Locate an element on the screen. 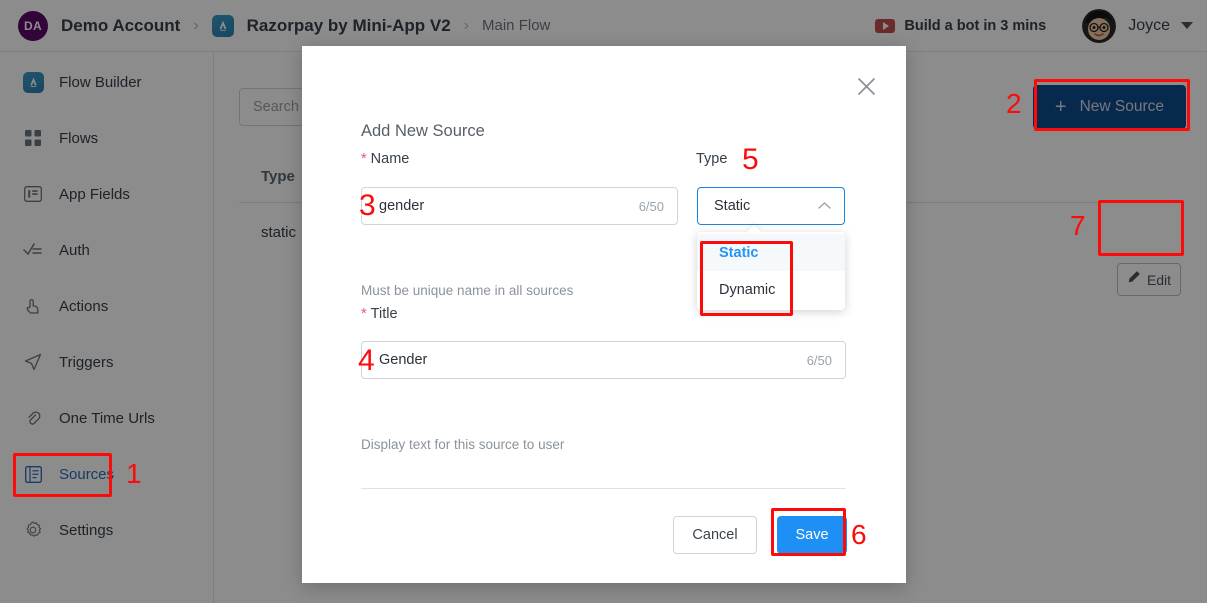 The width and height of the screenshot is (1207, 603). name-counter: 6/50 is located at coordinates (651, 206).